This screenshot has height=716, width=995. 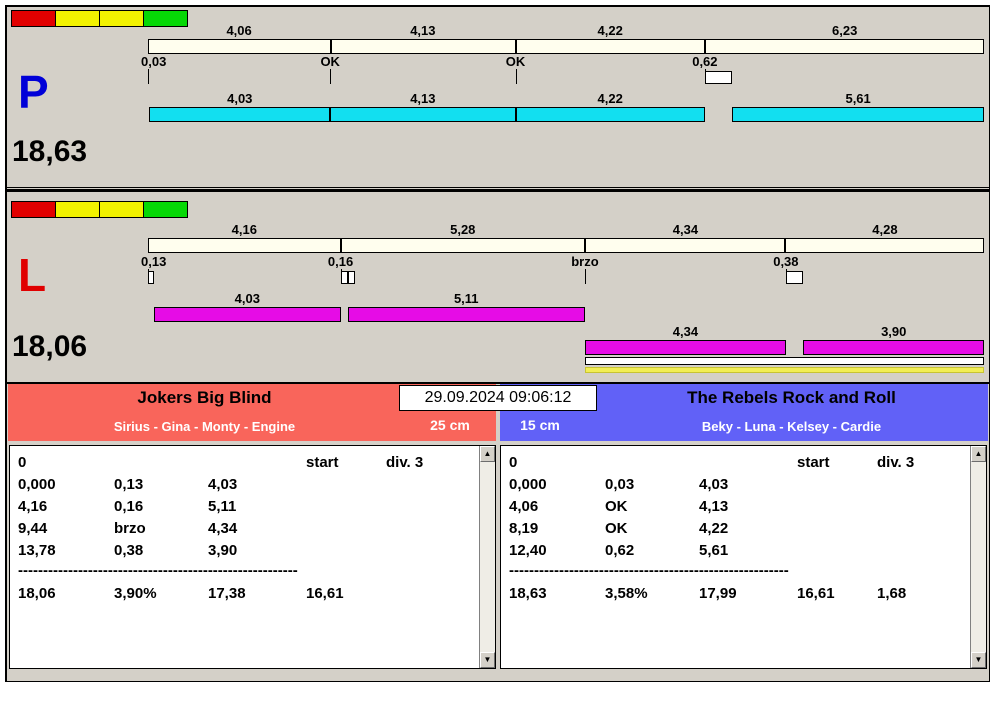 What do you see at coordinates (791, 397) in the screenshot?
I see `team-name-right: The Rebels Rock and Roll` at bounding box center [791, 397].